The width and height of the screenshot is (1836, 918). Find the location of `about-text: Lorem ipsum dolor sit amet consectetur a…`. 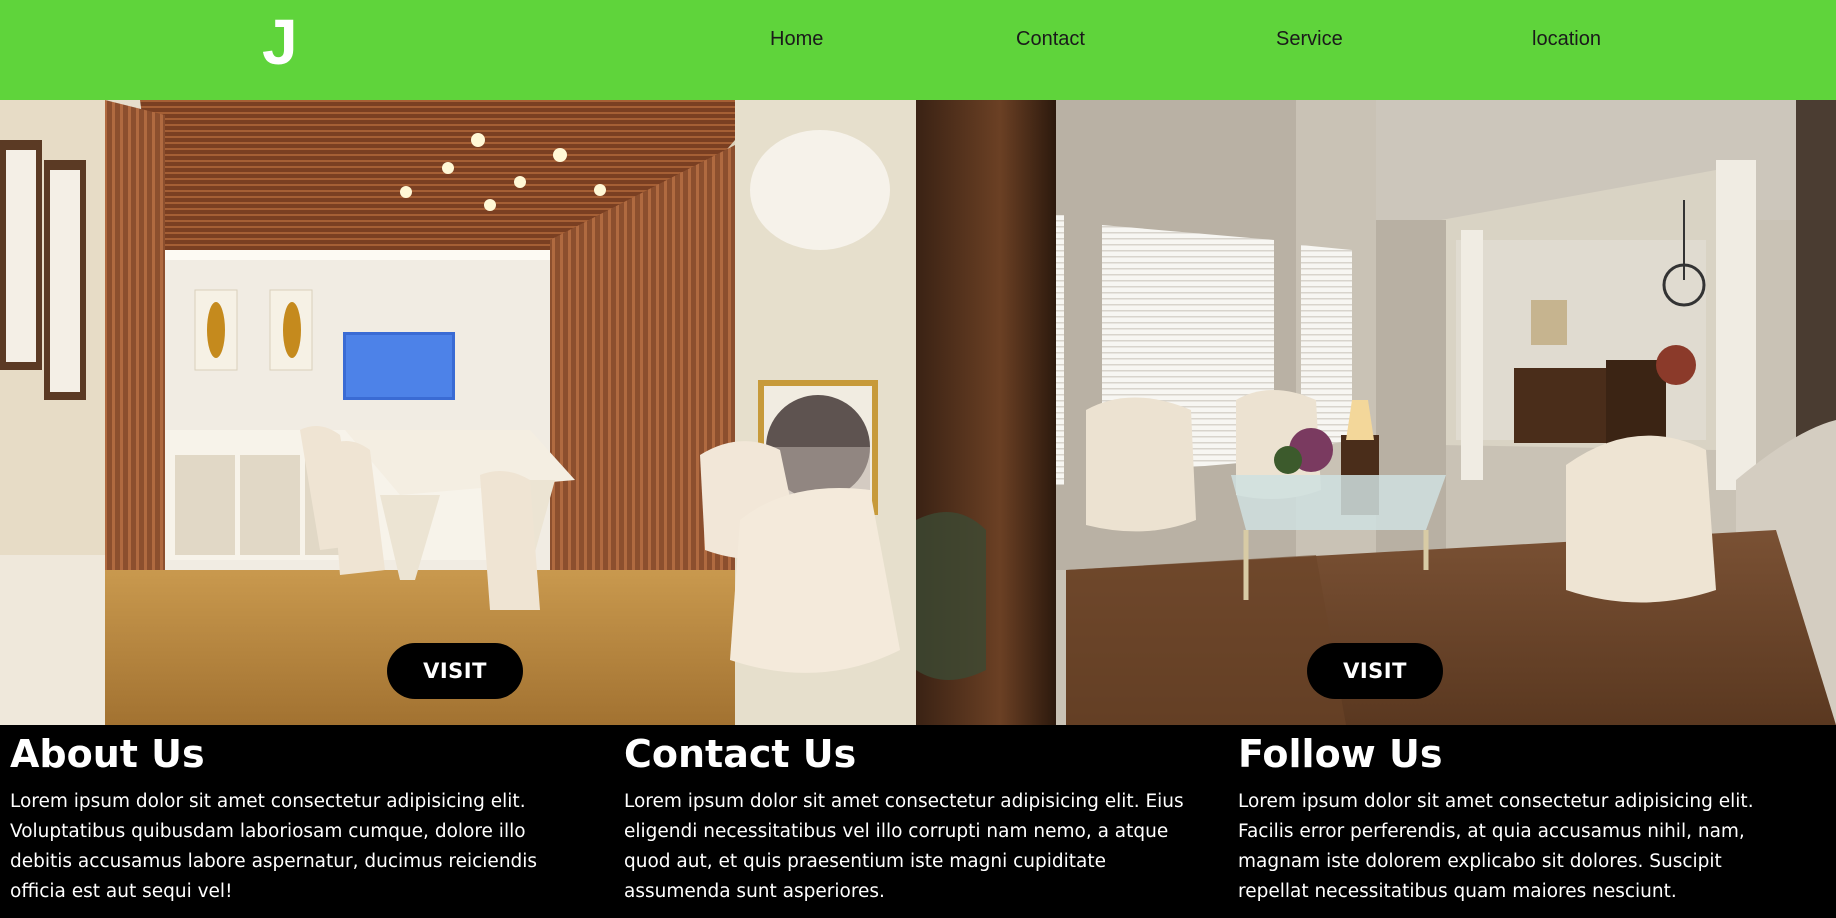

about-text: Lorem ipsum dolor sit amet consectetur a… is located at coordinates (274, 846).